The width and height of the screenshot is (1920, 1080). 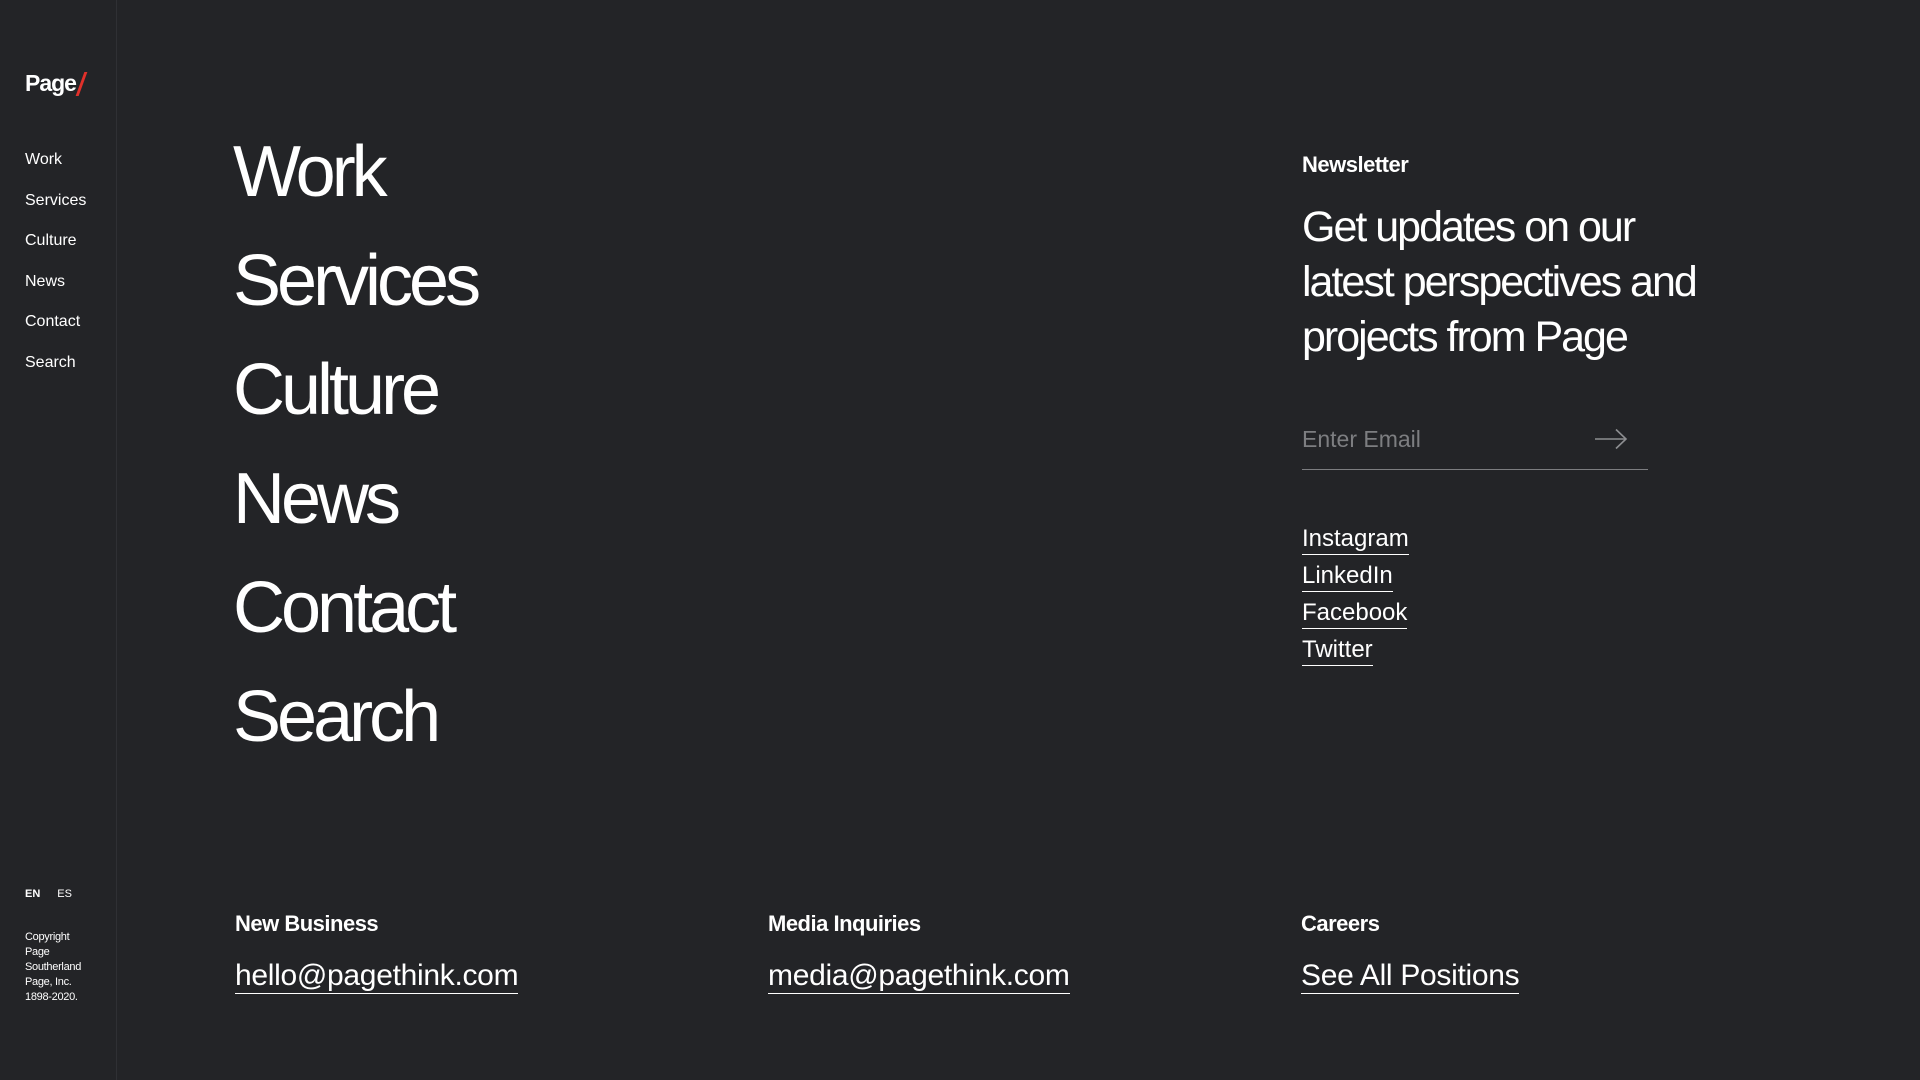 I want to click on newsletter-heading: Newsletter, so click(x=1355, y=164).